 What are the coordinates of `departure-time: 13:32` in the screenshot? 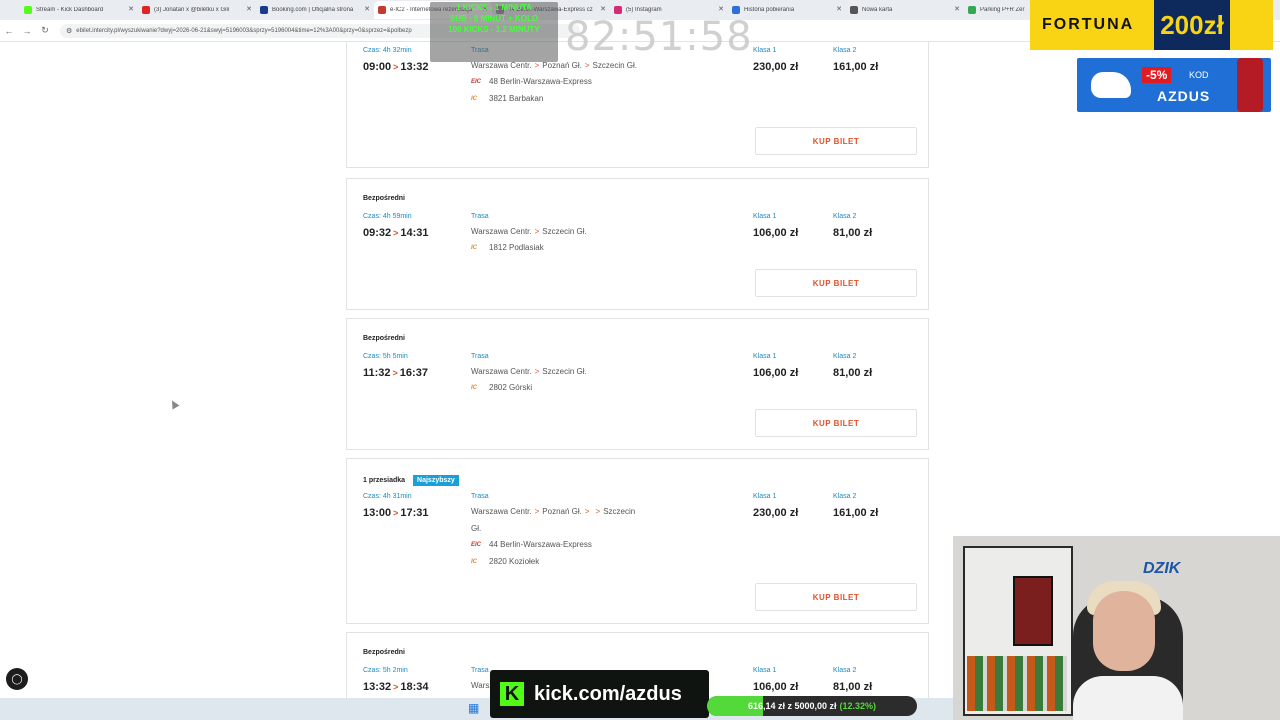 It's located at (377, 687).